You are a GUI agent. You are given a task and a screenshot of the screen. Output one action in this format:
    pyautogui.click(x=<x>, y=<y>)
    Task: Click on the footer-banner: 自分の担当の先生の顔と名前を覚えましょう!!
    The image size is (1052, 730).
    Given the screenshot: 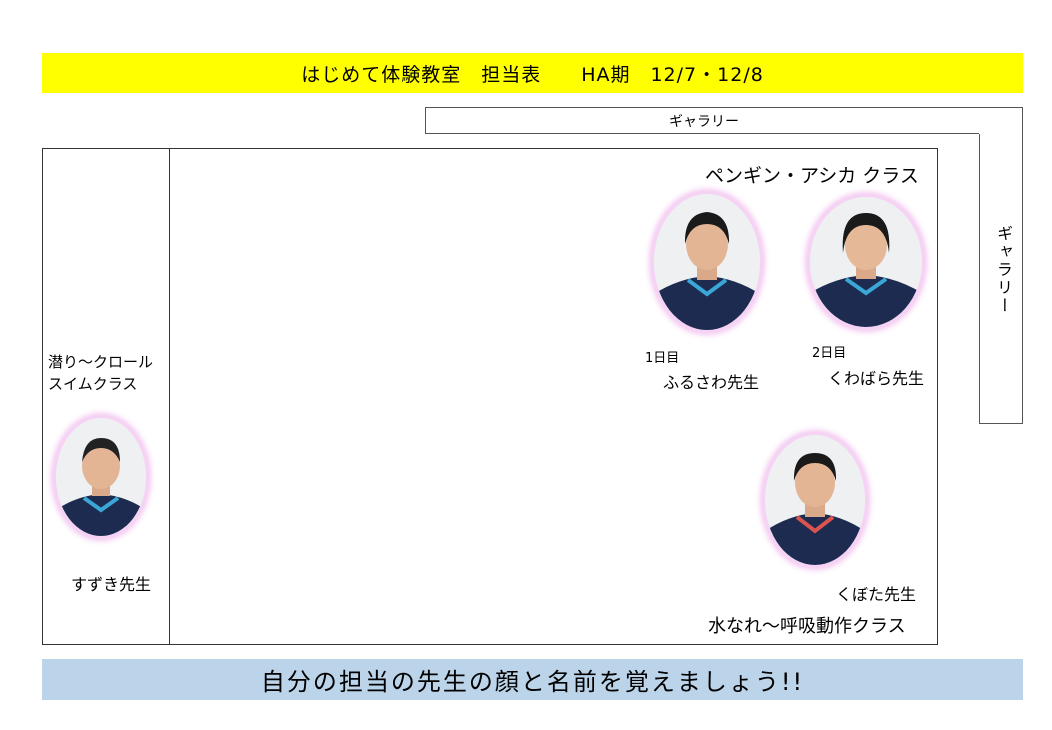 What is the action you would take?
    pyautogui.click(x=532, y=679)
    